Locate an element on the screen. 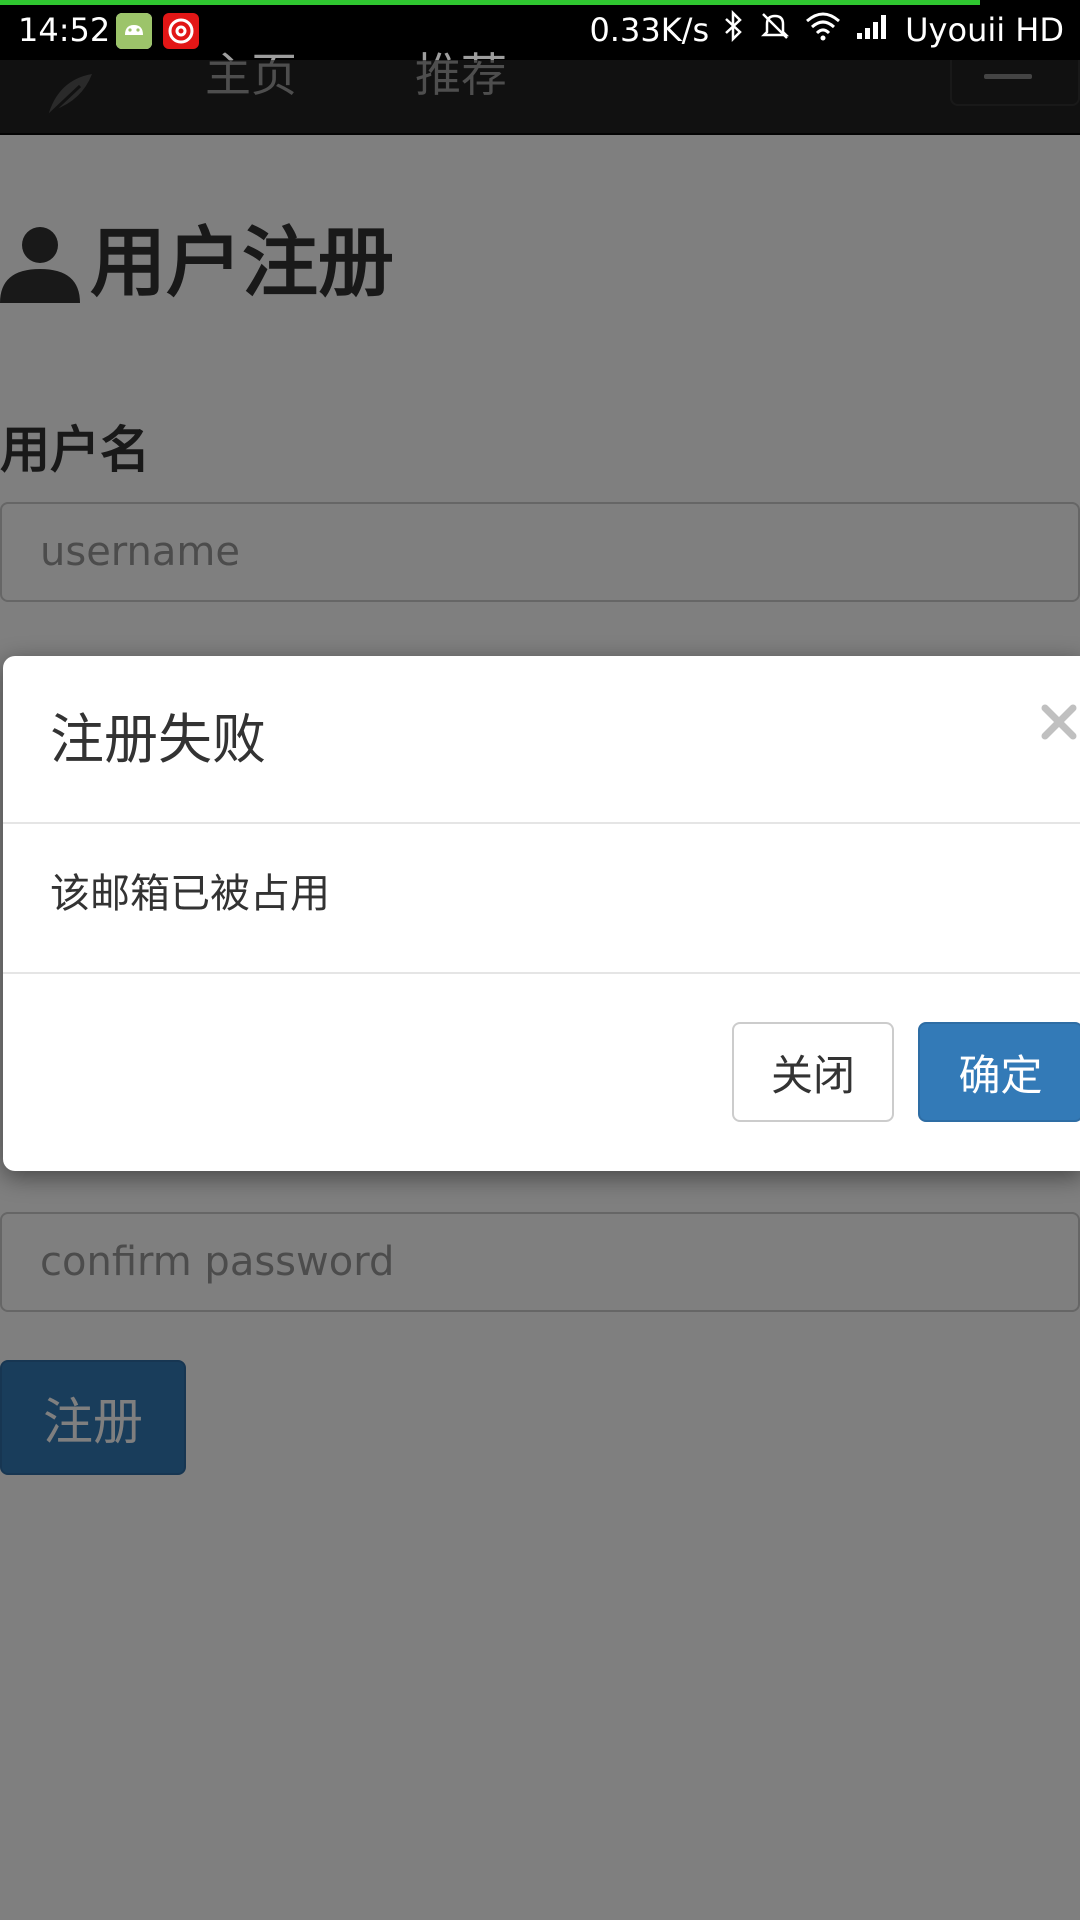 Image resolution: width=1080 pixels, height=1920 pixels. close-icon is located at coordinates (1058, 722).